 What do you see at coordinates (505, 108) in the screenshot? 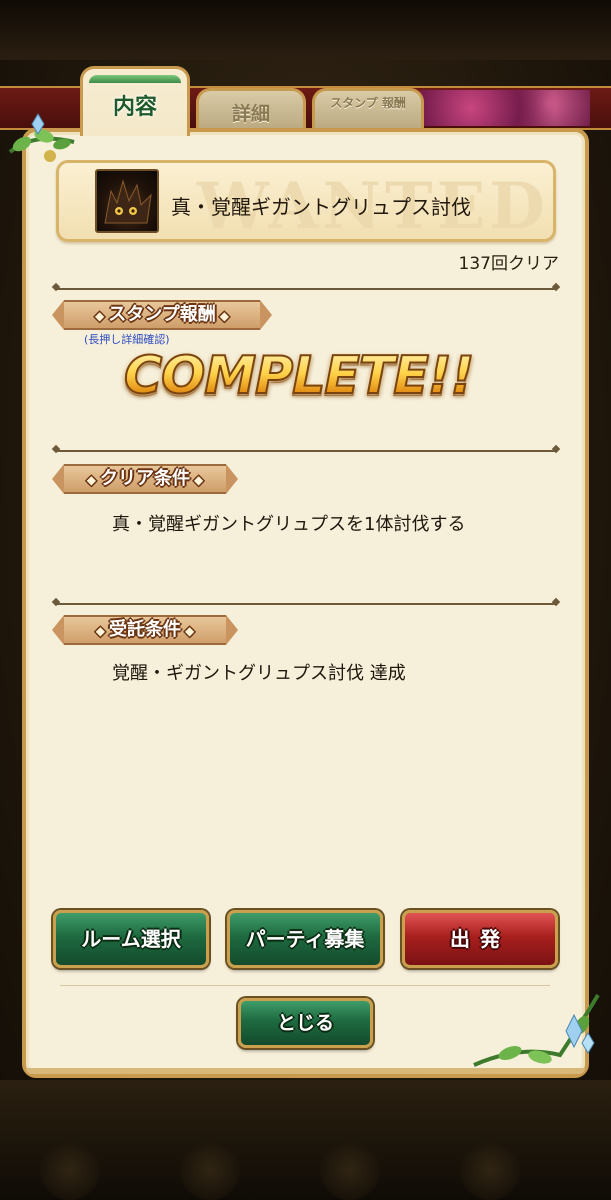
I see `background-flower` at bounding box center [505, 108].